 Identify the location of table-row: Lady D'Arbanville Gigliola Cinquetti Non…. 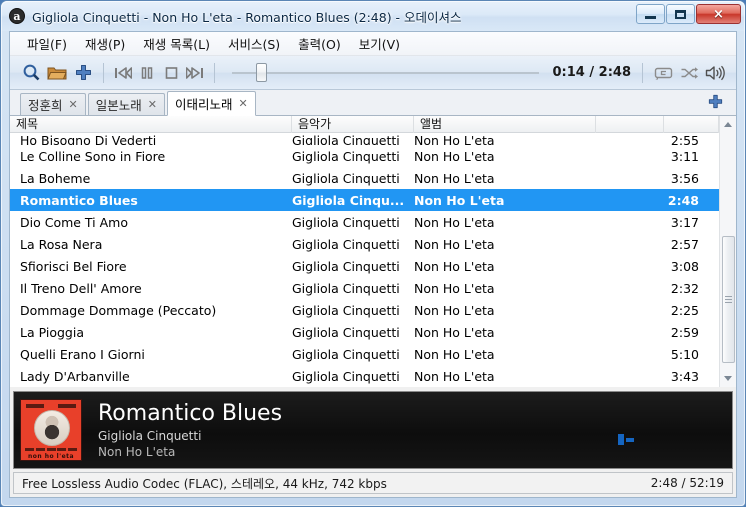
(364, 376).